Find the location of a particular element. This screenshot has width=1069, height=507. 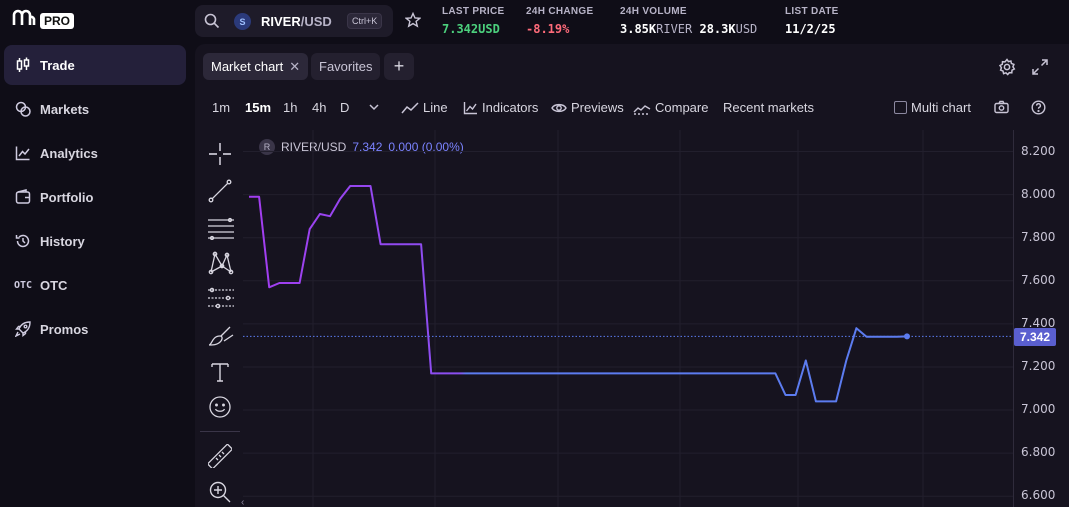

stat-list-date: LIST DATE 11/2/25 is located at coordinates (812, 21).